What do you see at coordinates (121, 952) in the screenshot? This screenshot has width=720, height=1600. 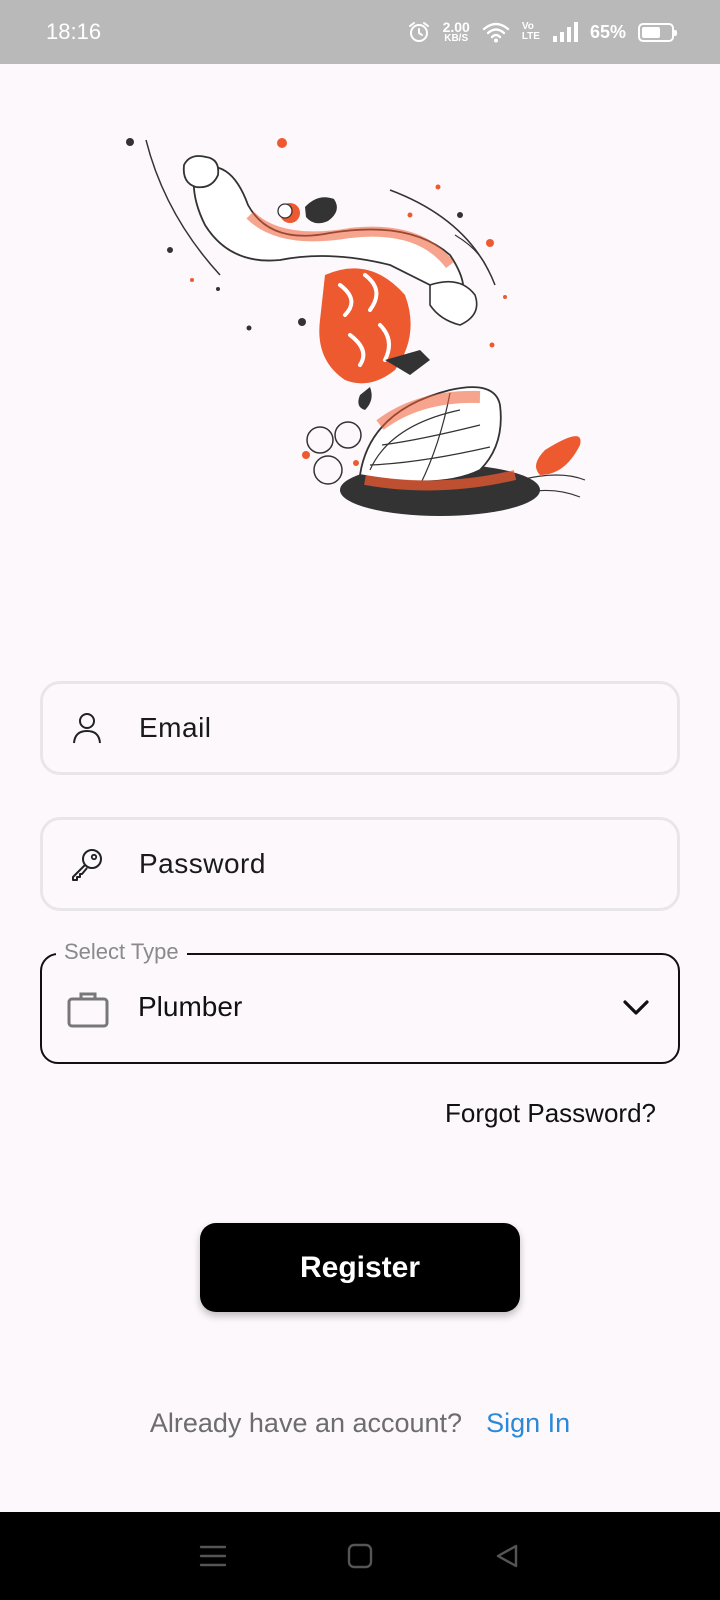 I see `type-legend: Select Type` at bounding box center [121, 952].